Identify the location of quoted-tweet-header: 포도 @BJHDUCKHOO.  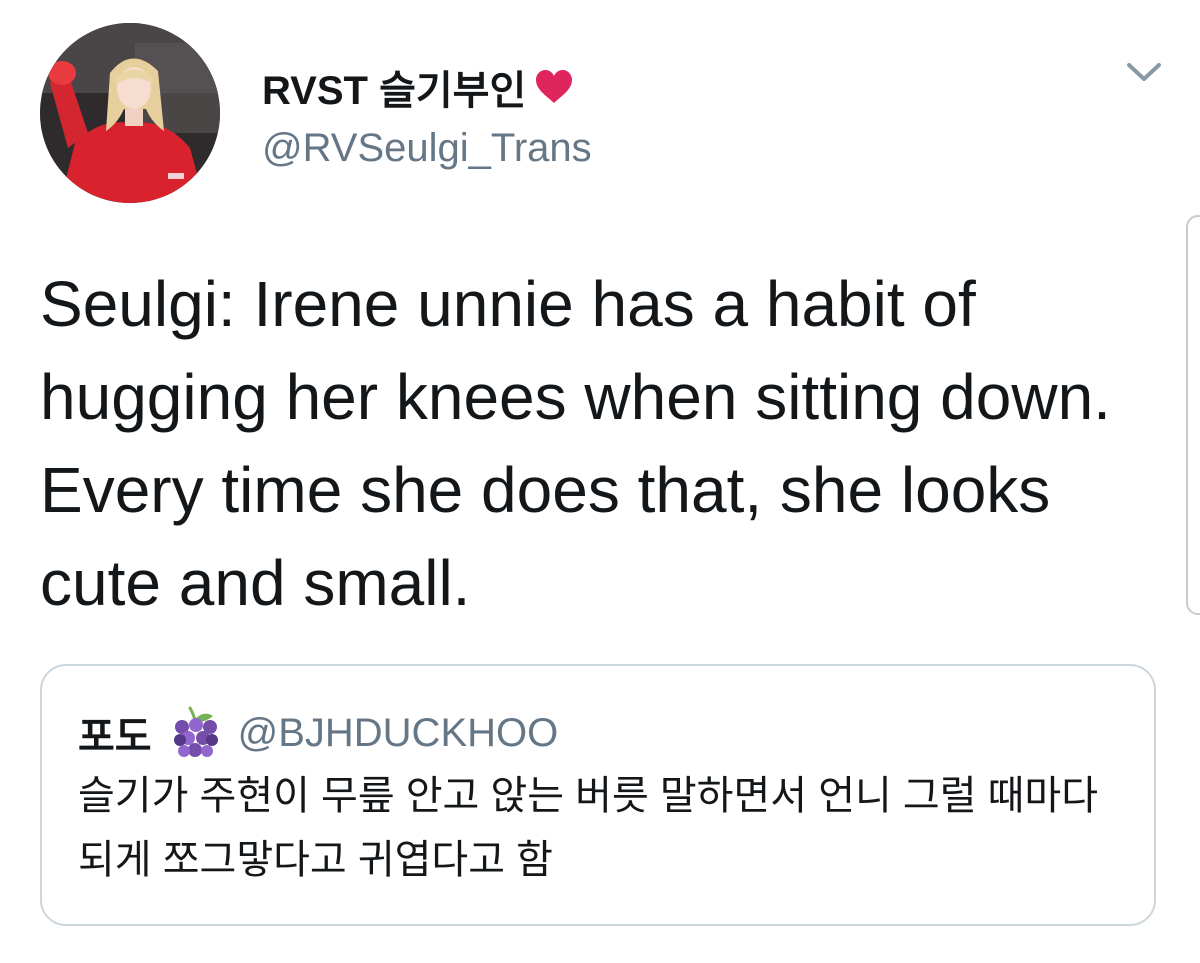
(318, 733).